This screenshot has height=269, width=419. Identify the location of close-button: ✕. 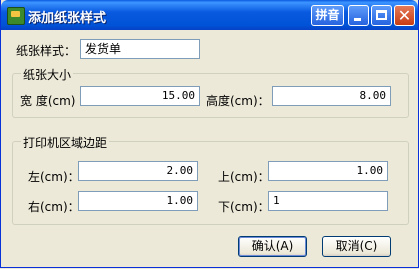
(404, 15).